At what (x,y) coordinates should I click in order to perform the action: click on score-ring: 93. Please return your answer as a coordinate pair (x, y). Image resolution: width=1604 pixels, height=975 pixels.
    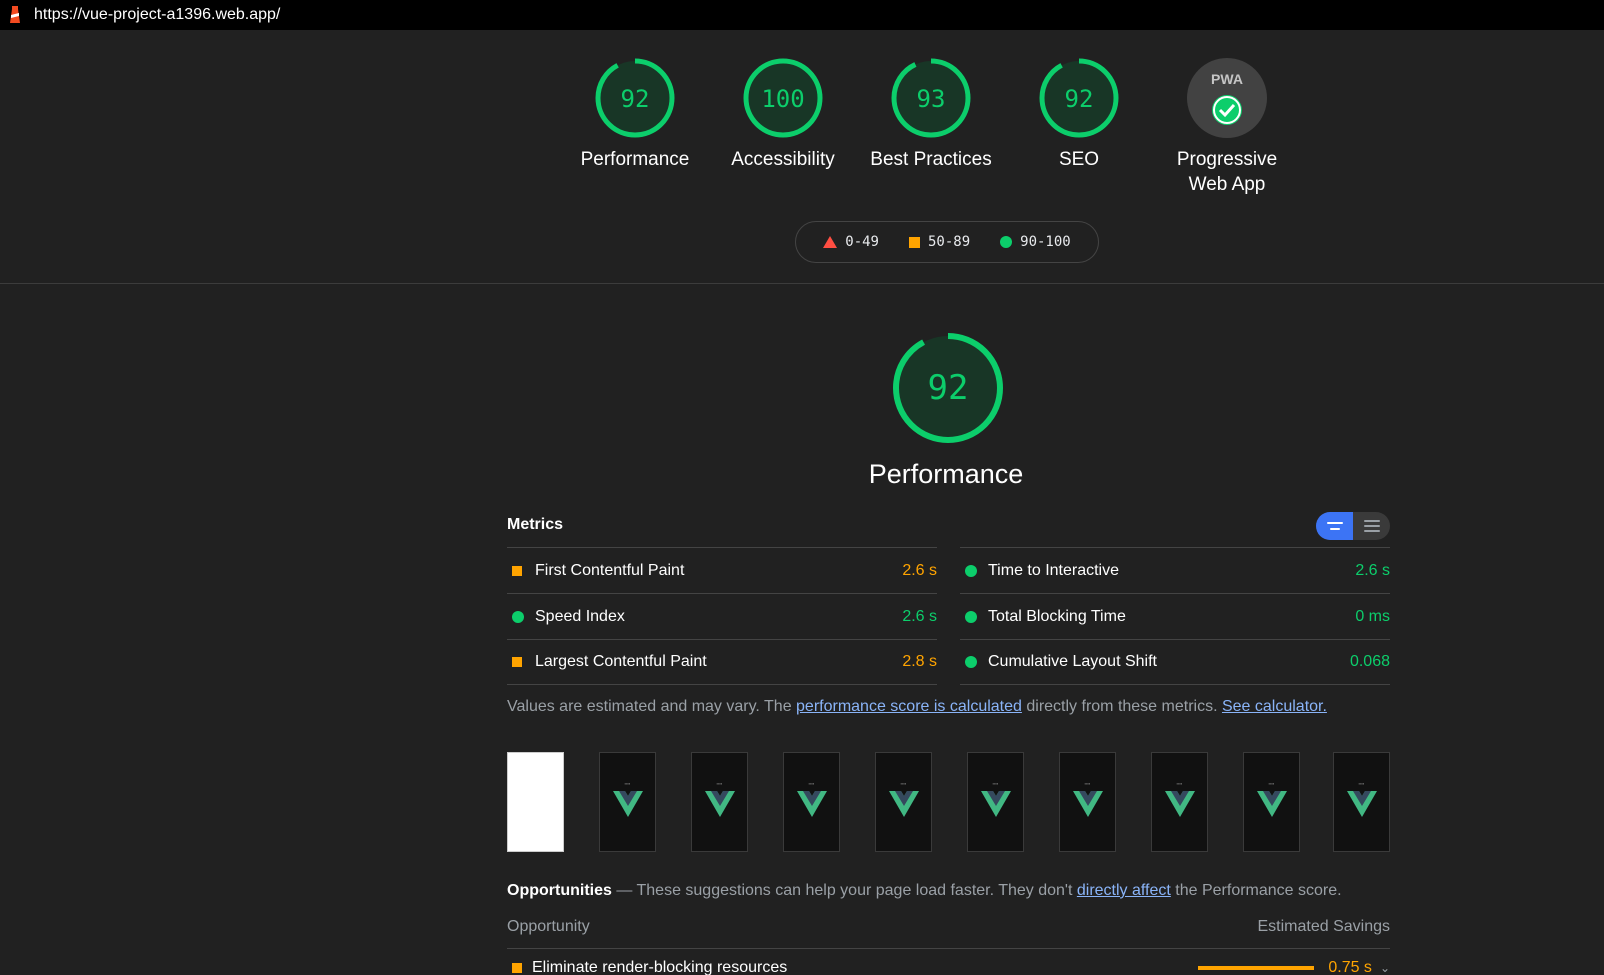
    Looking at the image, I should click on (931, 98).